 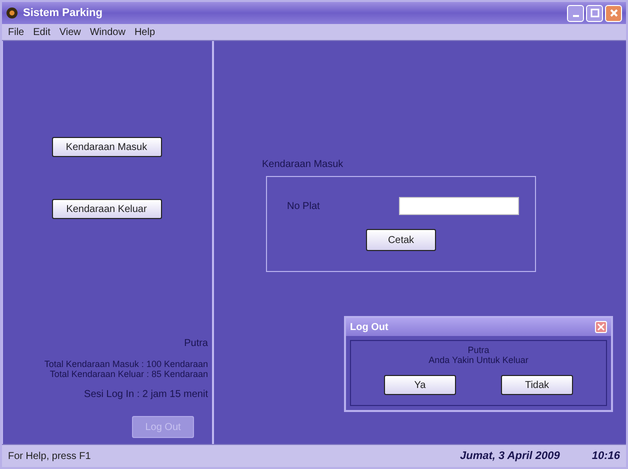 I want to click on plate-input-field, so click(x=459, y=206).